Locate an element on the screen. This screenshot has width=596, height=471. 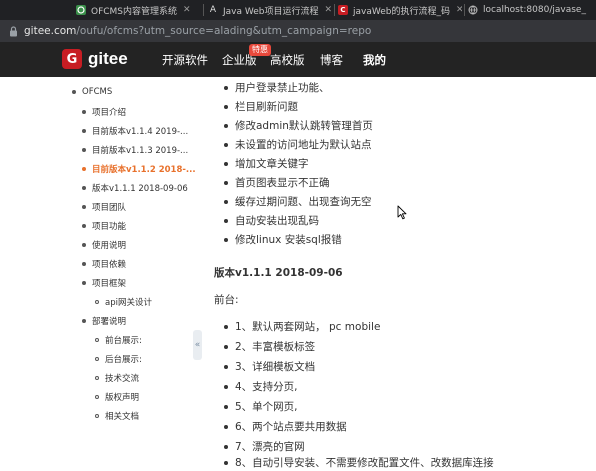
toc-item: 项目介绍 is located at coordinates (104, 112).